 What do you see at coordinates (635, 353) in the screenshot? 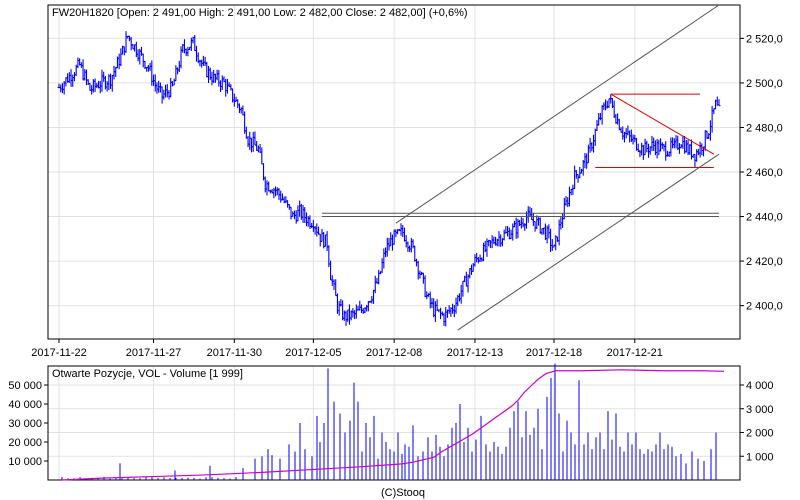
I see `price-x-tick-label: 2017-12-21` at bounding box center [635, 353].